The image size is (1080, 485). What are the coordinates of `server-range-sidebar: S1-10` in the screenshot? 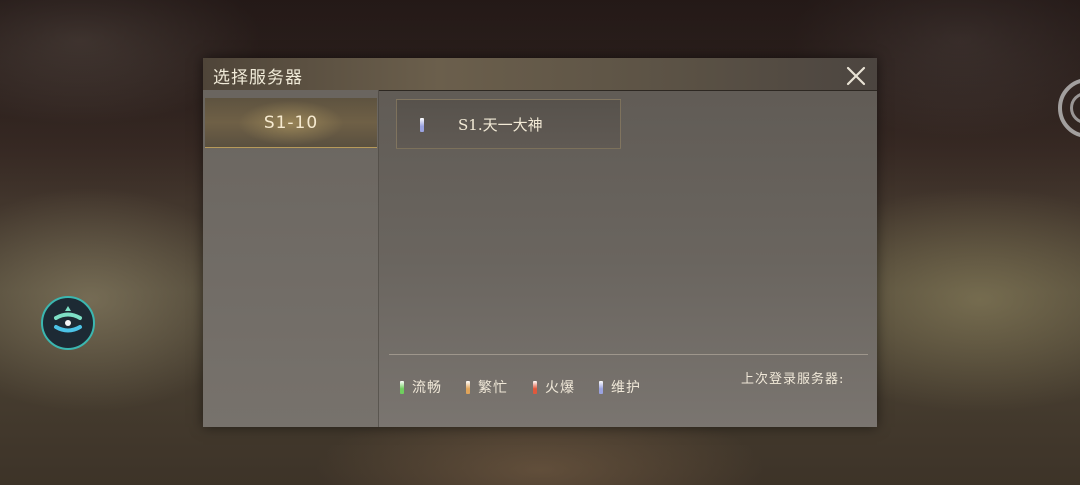 It's located at (291, 258).